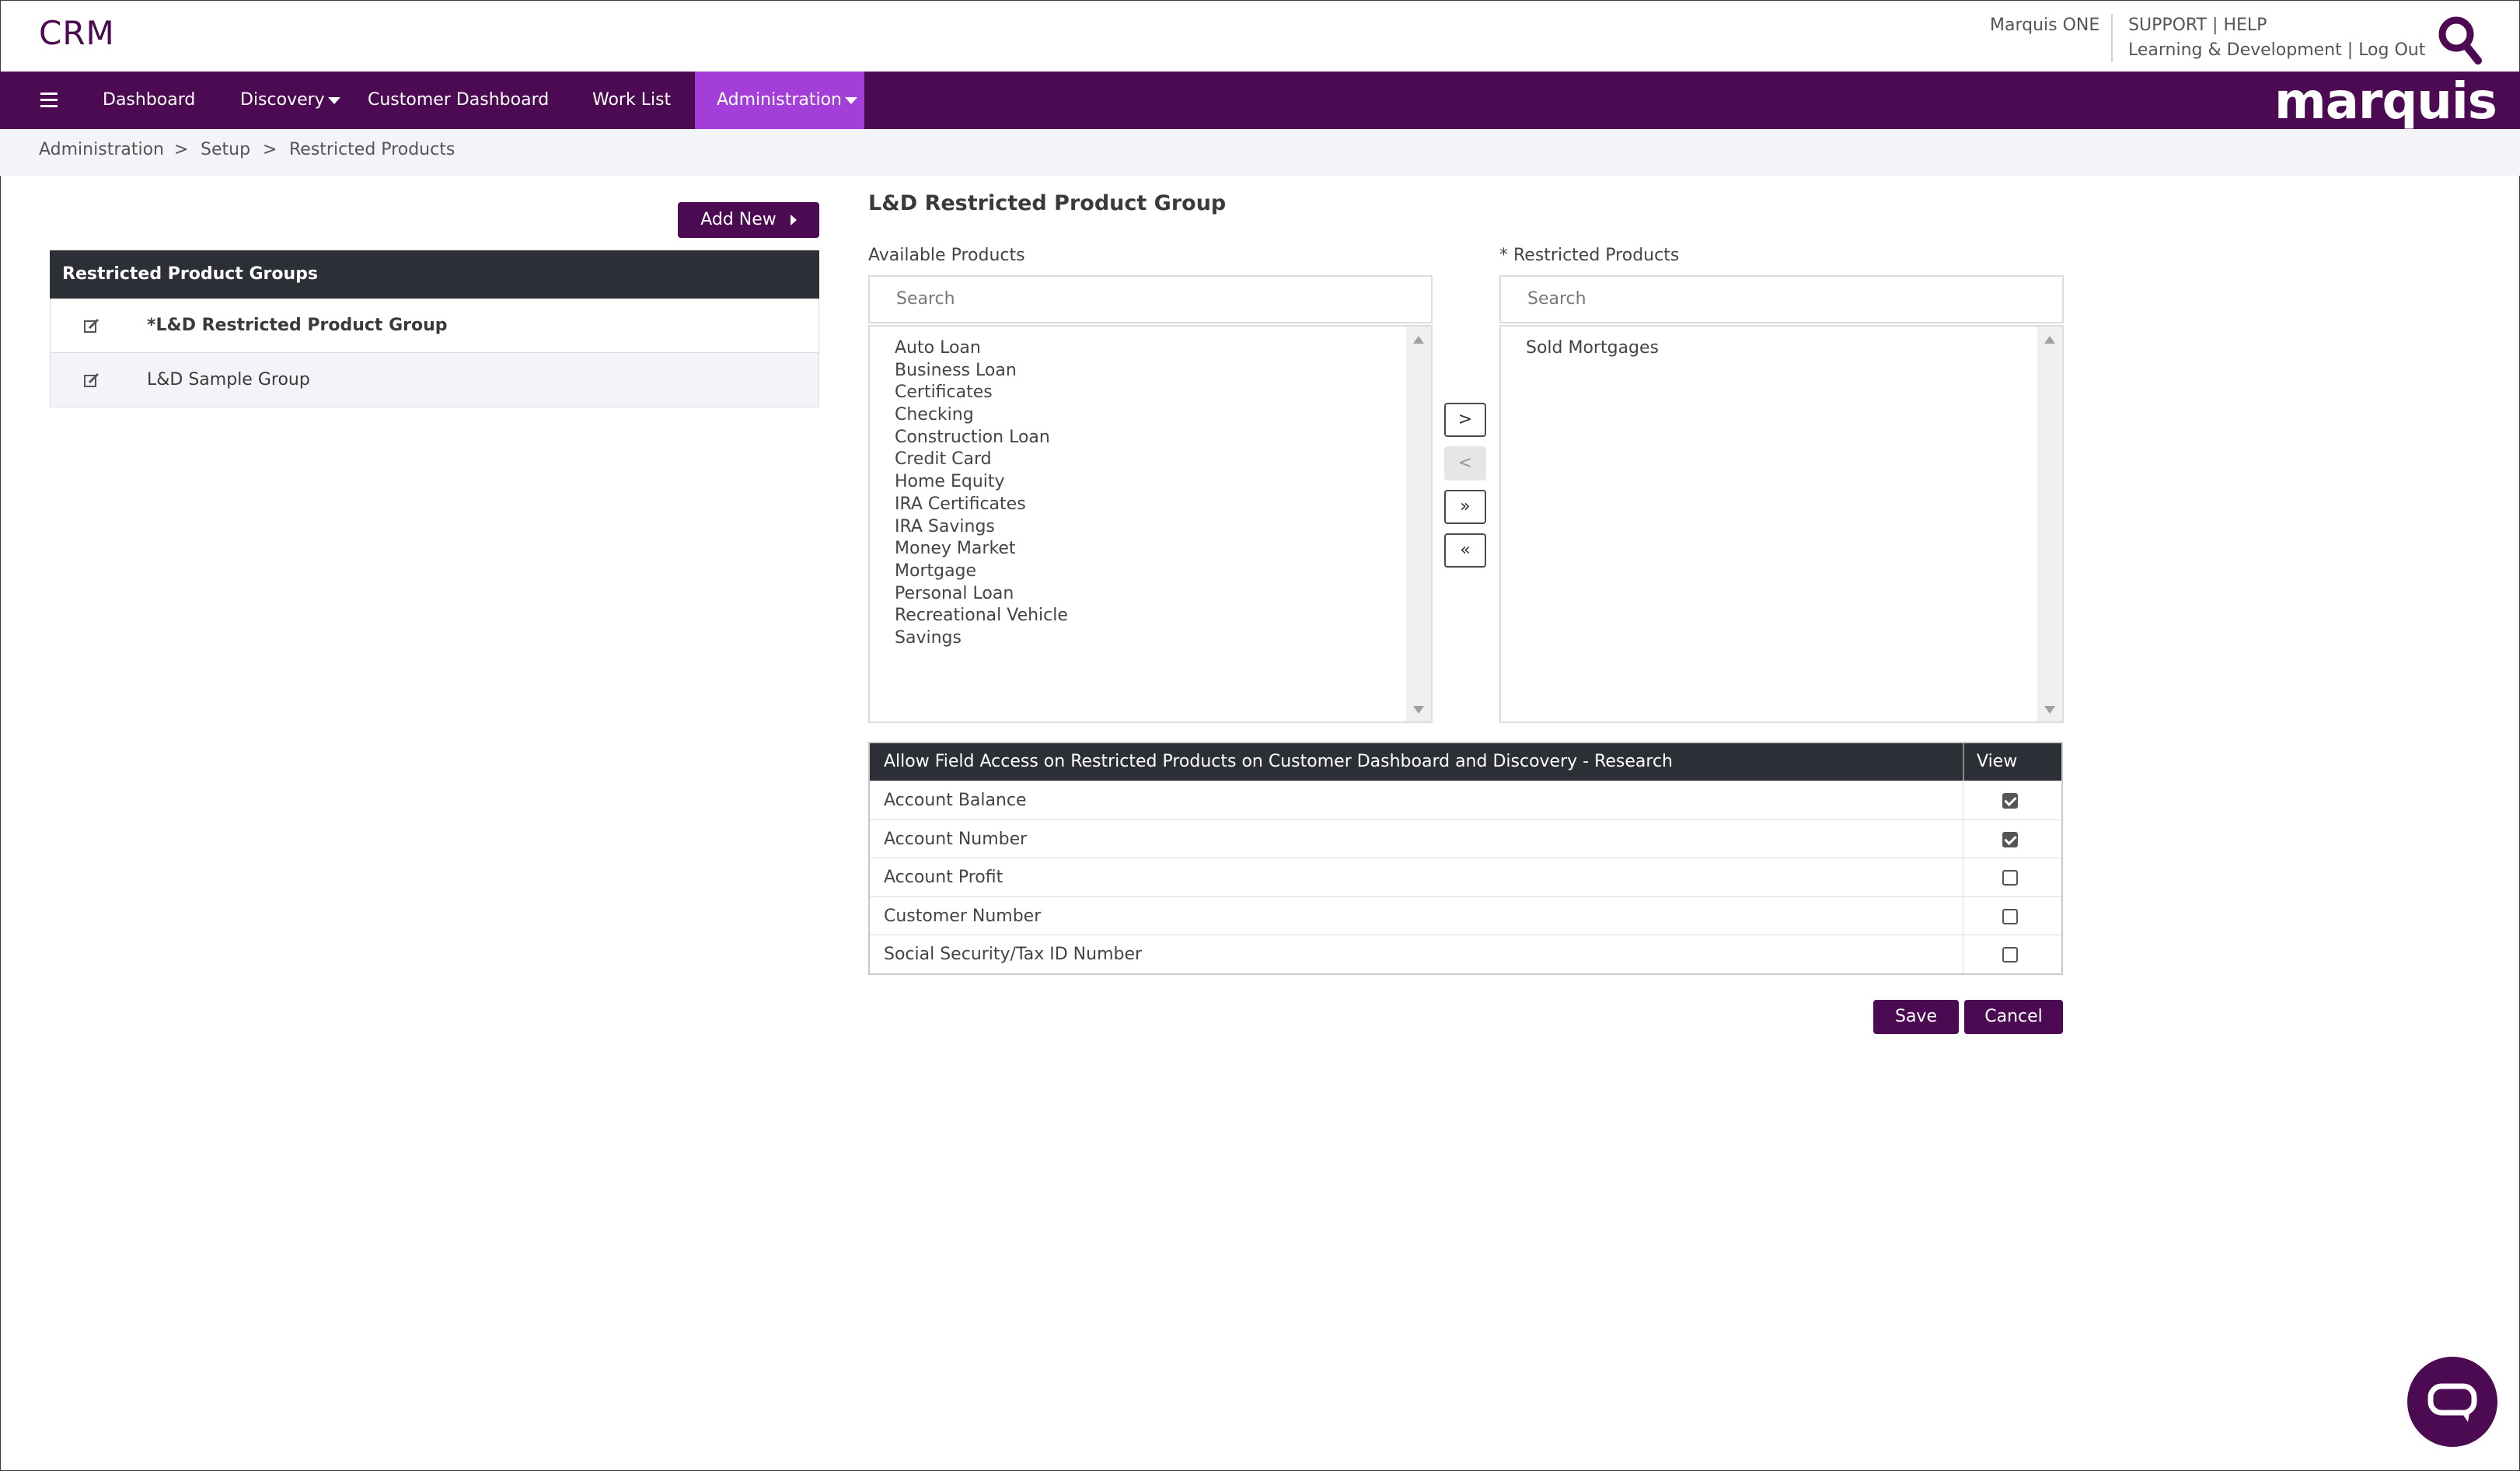 Image resolution: width=2520 pixels, height=1471 pixels. I want to click on group-name: *L&D Restricted Product Group, so click(297, 325).